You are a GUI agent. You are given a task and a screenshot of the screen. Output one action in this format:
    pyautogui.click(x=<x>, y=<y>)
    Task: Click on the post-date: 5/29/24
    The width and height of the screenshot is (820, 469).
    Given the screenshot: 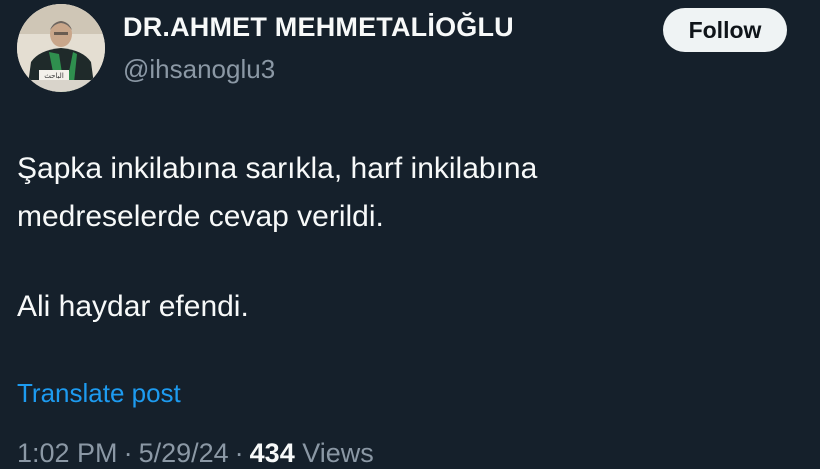 What is the action you would take?
    pyautogui.click(x=184, y=453)
    